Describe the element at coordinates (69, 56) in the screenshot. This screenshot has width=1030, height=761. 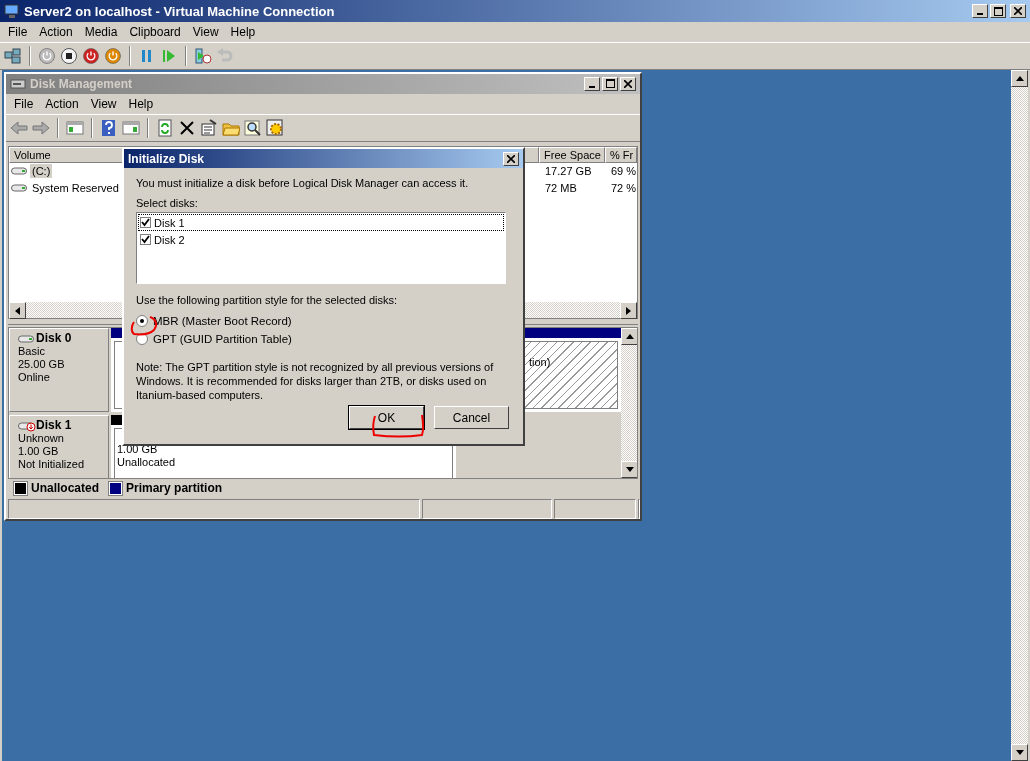
I see `stop-icon` at that location.